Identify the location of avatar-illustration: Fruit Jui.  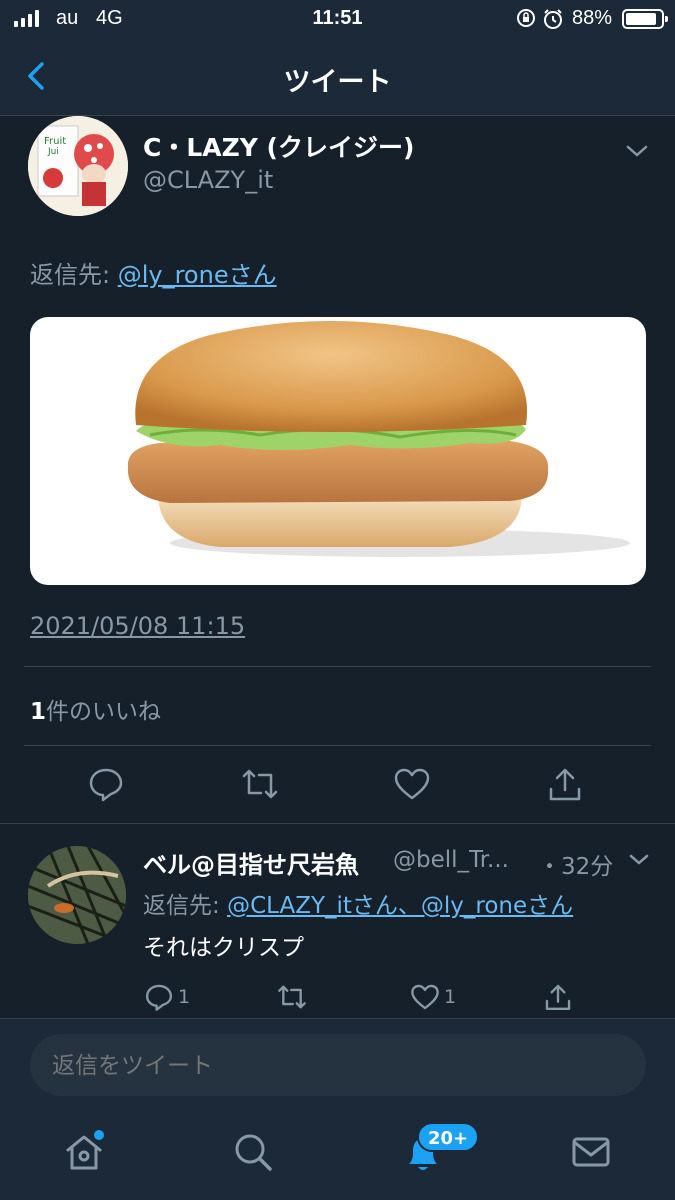
(78, 166).